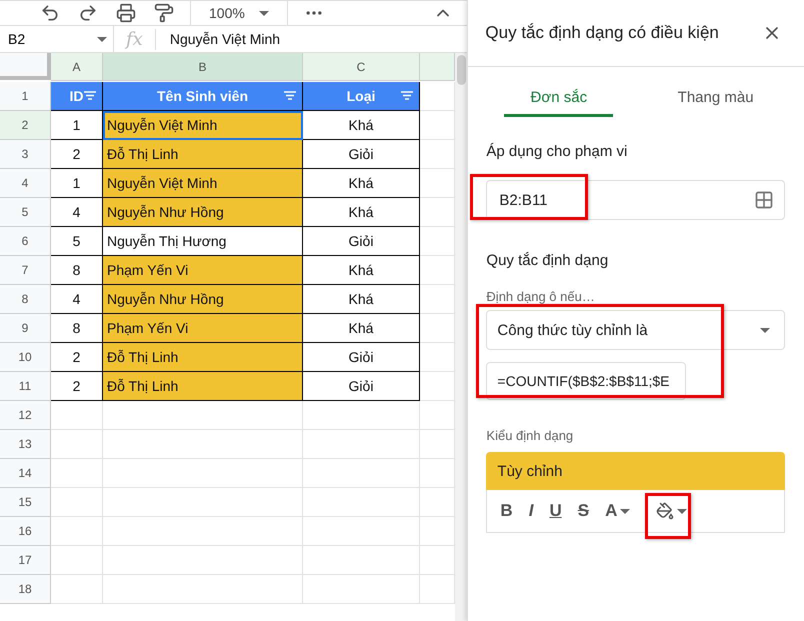 This screenshot has width=804, height=621. I want to click on row-header: 9, so click(25, 328).